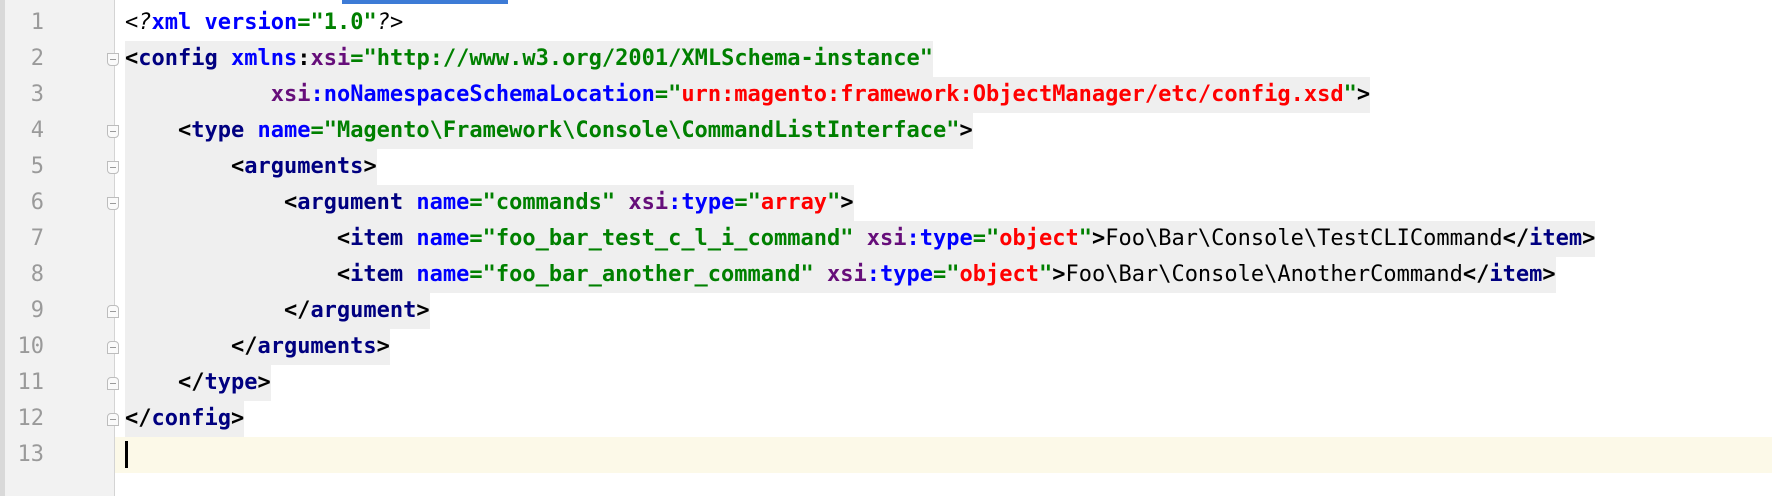  What do you see at coordinates (661, 238) in the screenshot?
I see `code-token: ="foo_bar_test_c_l_i_command"` at bounding box center [661, 238].